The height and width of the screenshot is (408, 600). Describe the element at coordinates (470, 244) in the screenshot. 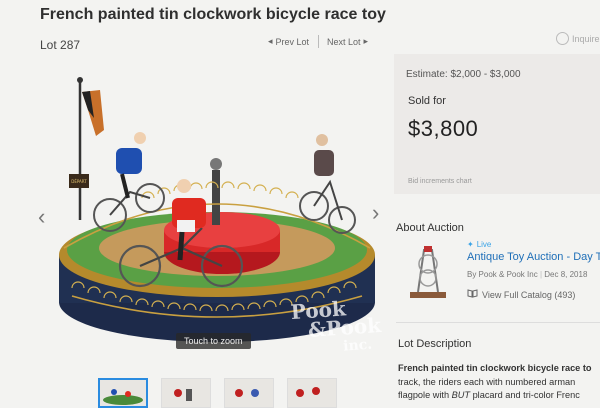

I see `live-icon: ✦` at that location.